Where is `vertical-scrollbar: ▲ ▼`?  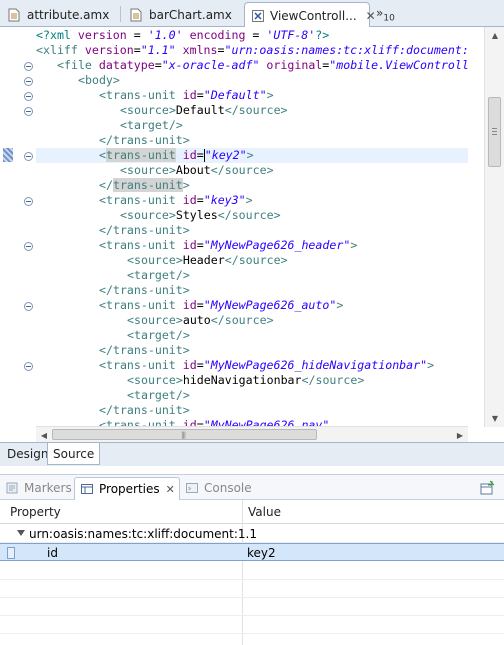 vertical-scrollbar: ▲ ▼ is located at coordinates (494, 227).